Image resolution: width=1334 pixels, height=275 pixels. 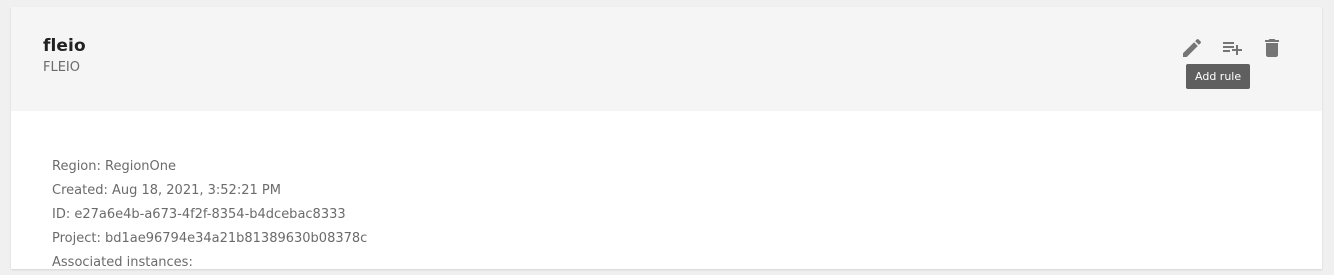 I want to click on playlist-add-icon, so click(x=1232, y=48).